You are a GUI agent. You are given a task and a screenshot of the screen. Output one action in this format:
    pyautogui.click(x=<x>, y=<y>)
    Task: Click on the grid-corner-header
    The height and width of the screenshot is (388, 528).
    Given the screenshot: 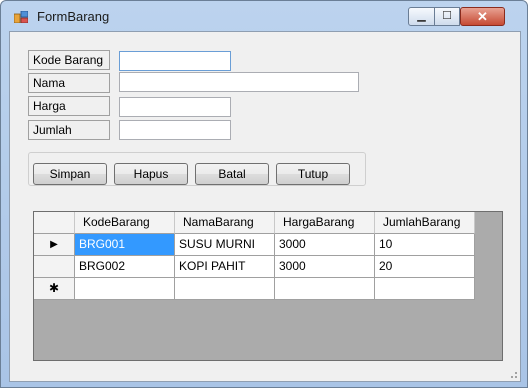 What is the action you would take?
    pyautogui.click(x=54, y=223)
    